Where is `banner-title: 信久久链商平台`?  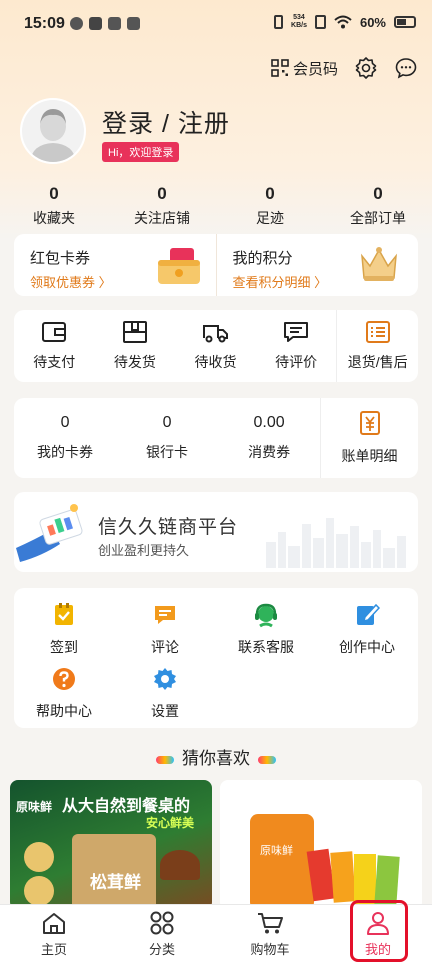 banner-title: 信久久链商平台 is located at coordinates (168, 527).